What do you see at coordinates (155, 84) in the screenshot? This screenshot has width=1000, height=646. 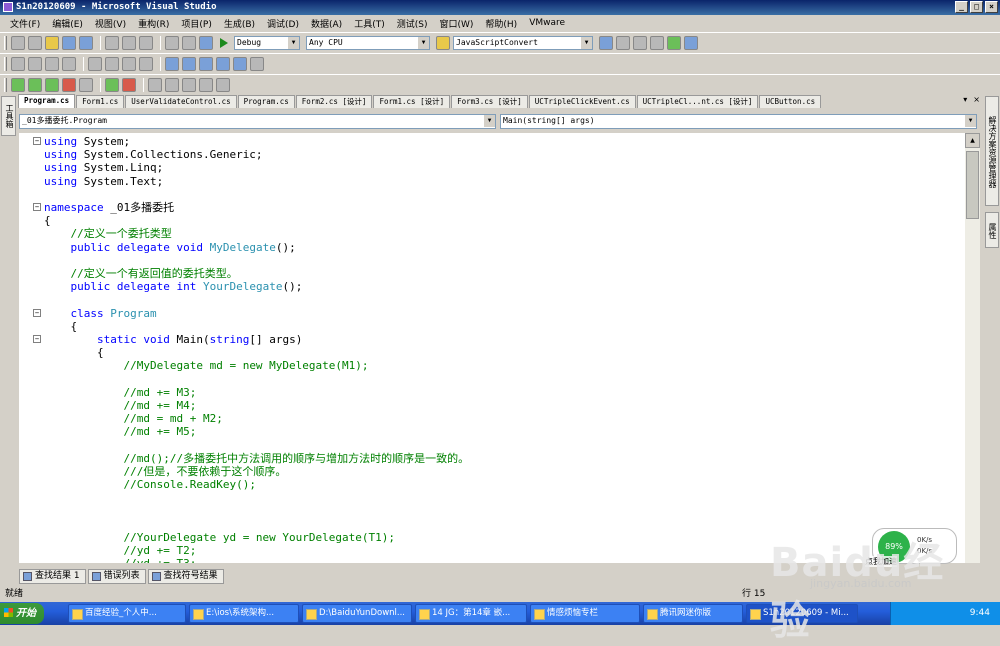 I see `step-out-icon` at bounding box center [155, 84].